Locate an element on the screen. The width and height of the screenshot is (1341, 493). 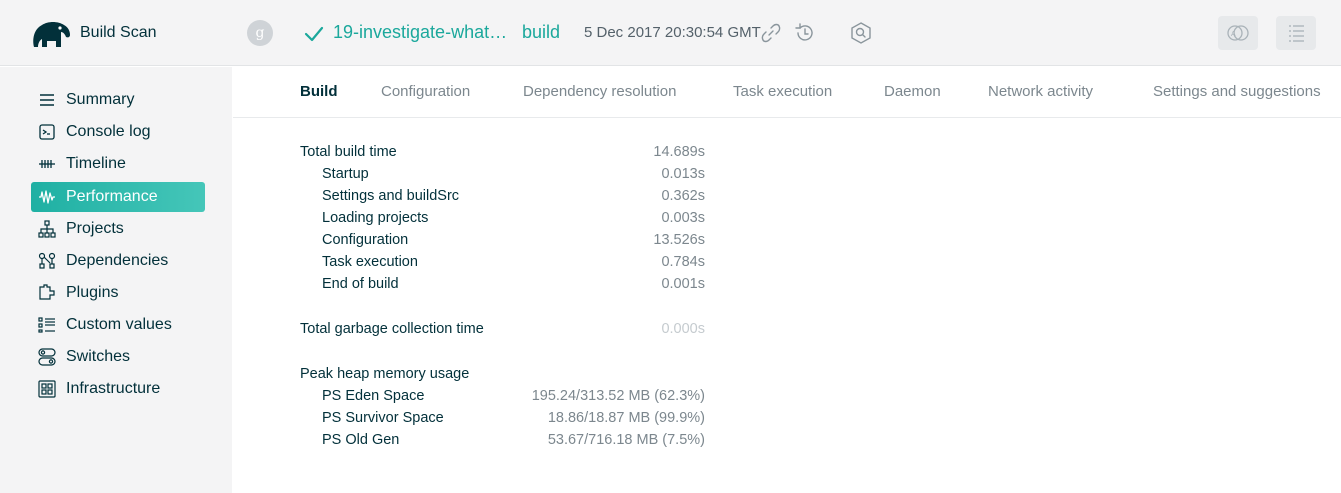
compare-button: A is located at coordinates (1238, 33).